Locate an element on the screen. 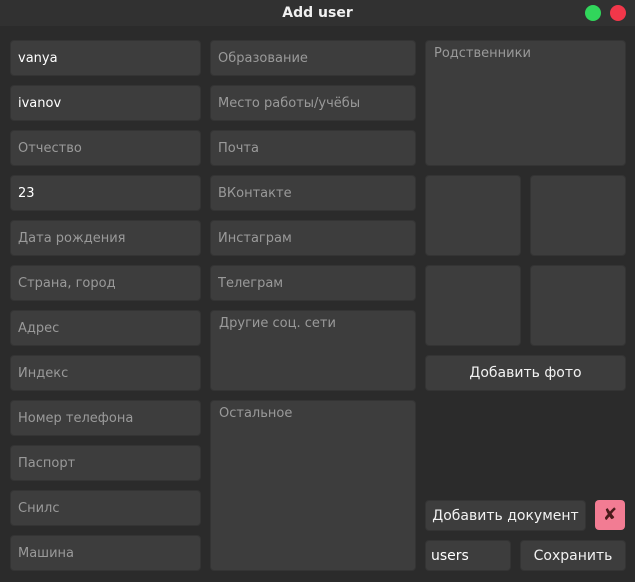 The image size is (635, 582). add-document-button: Добавить документ is located at coordinates (505, 515).